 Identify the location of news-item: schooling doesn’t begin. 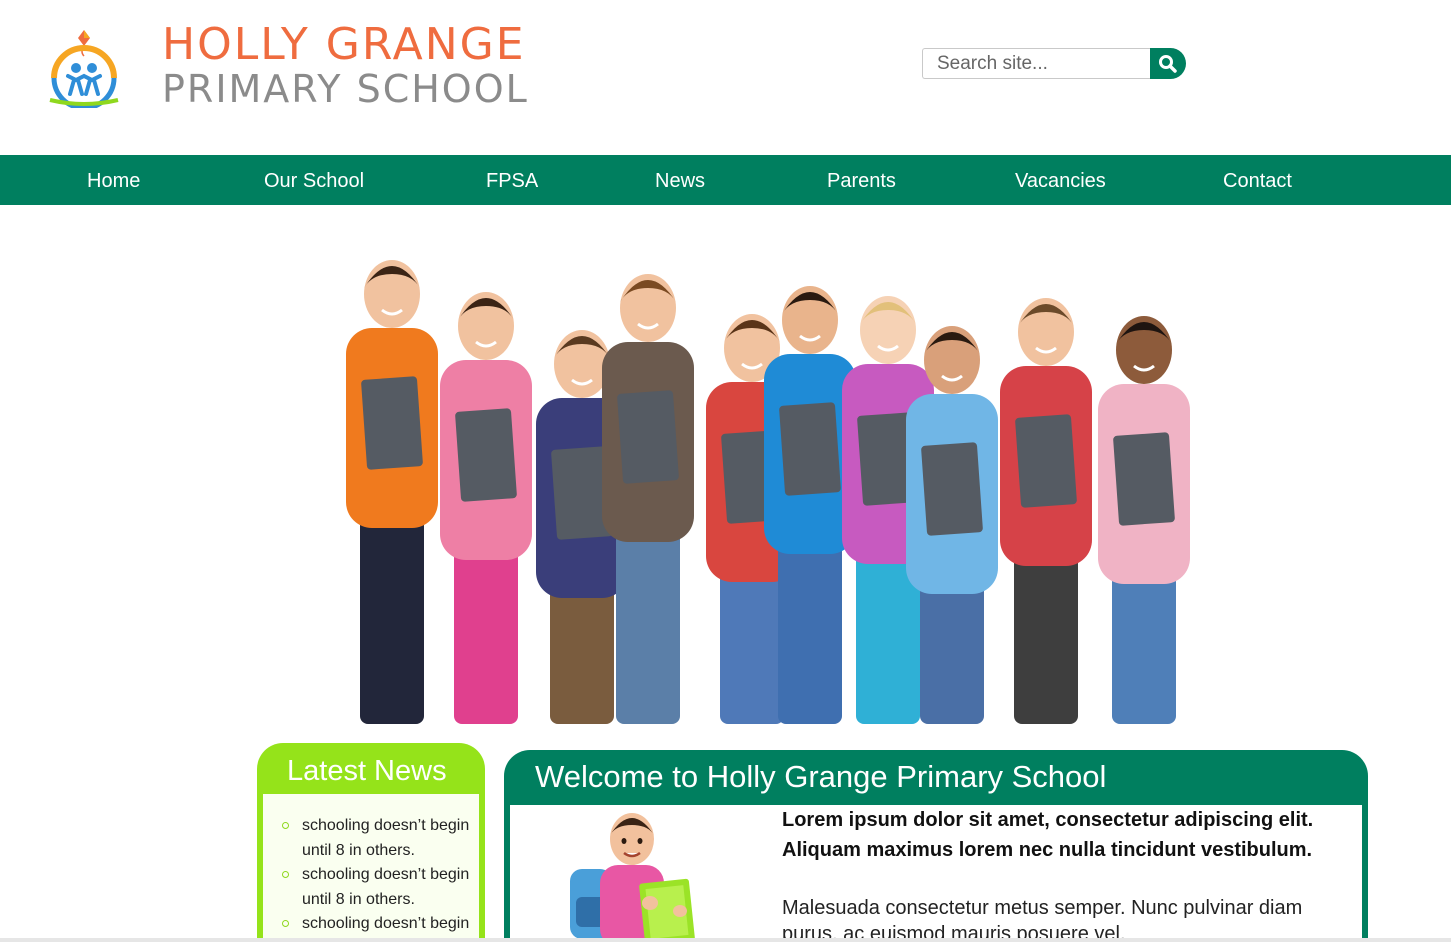
(379, 924).